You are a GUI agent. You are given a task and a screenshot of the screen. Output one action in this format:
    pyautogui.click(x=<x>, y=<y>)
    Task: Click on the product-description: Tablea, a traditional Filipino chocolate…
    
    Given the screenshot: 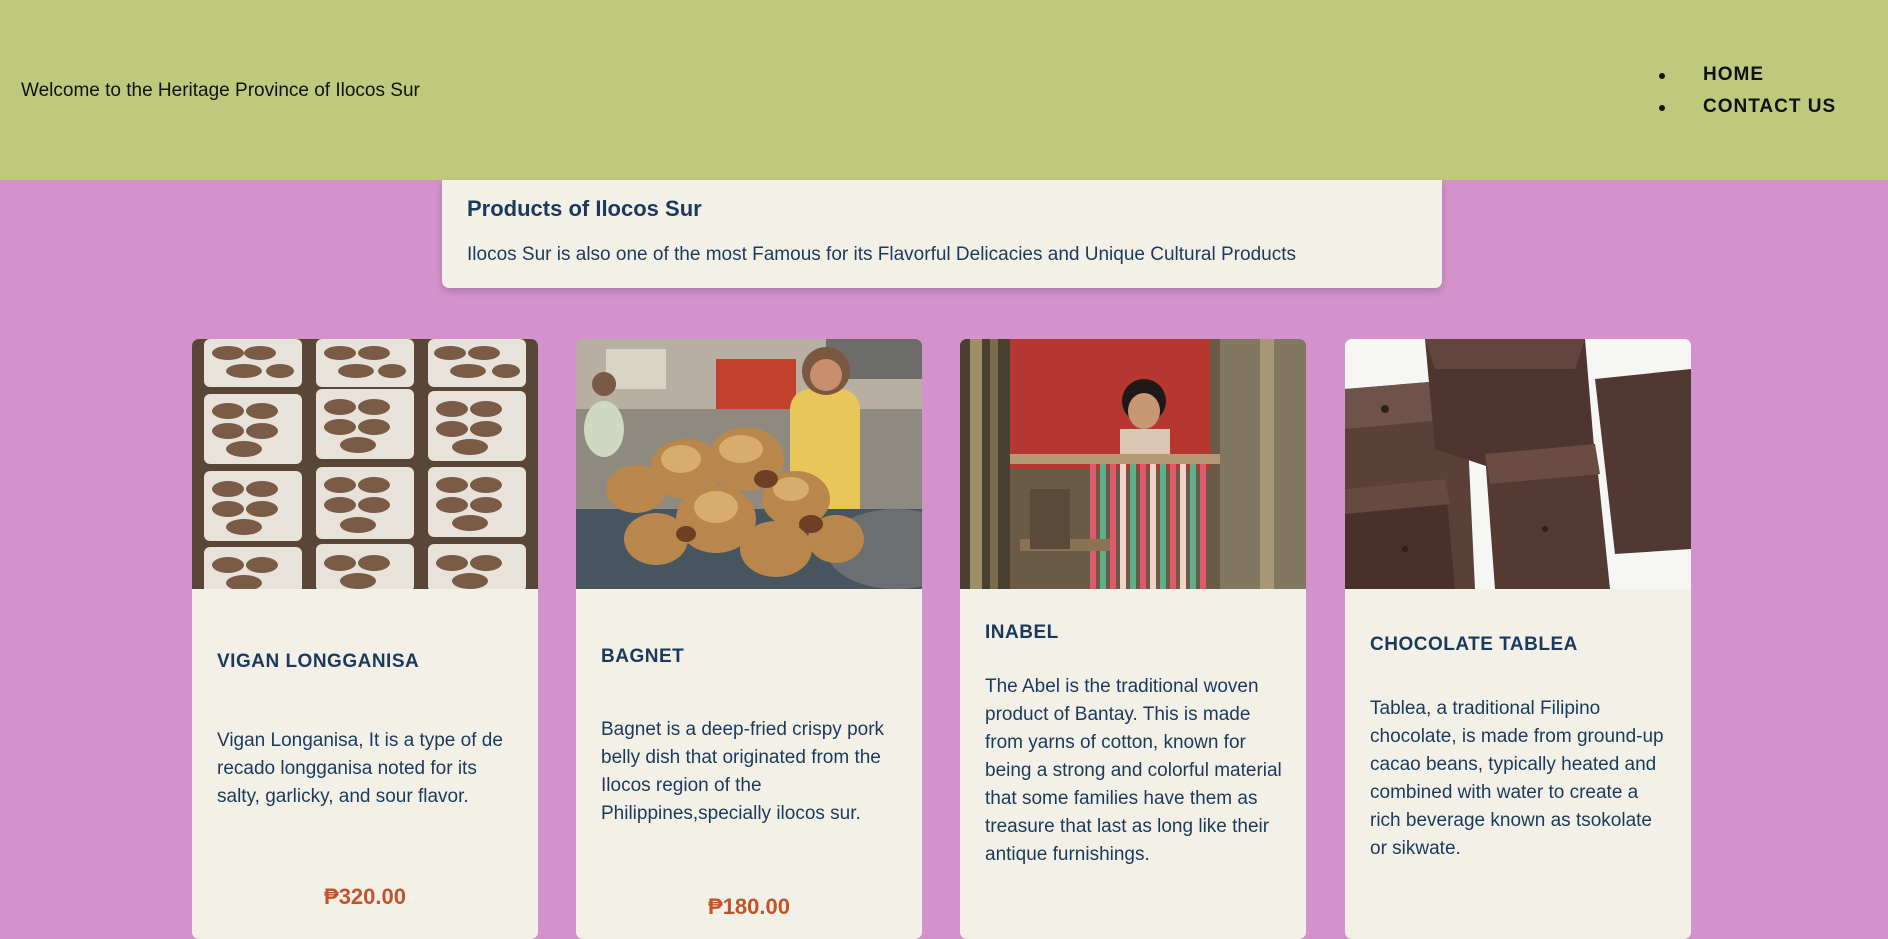 What is the action you would take?
    pyautogui.click(x=1517, y=778)
    